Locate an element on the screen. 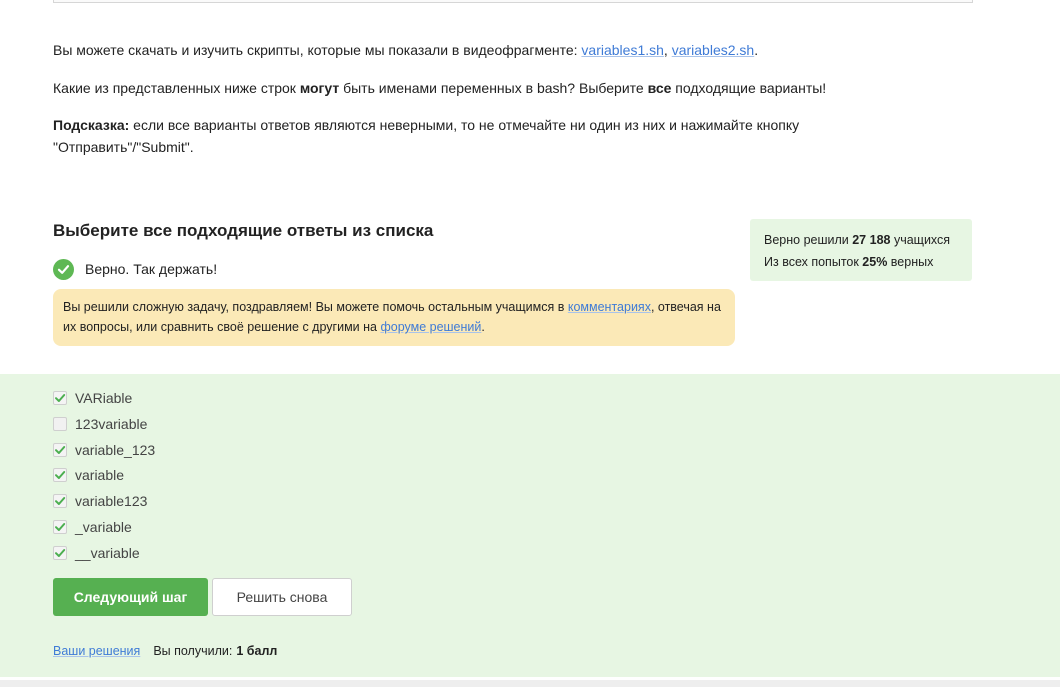 The image size is (1060, 687). submission-footer: Ваши решения Вы получили: 1 балл is located at coordinates (165, 651).